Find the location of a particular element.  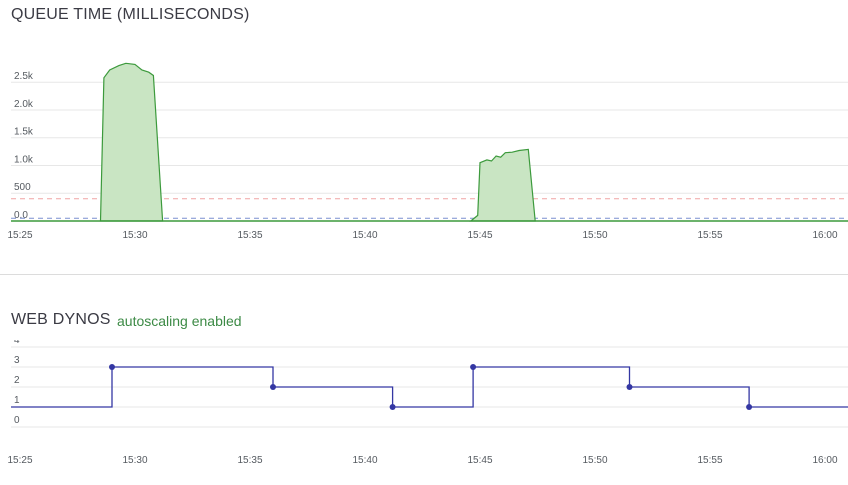

y-tick-label: 2.5k is located at coordinates (24, 76).